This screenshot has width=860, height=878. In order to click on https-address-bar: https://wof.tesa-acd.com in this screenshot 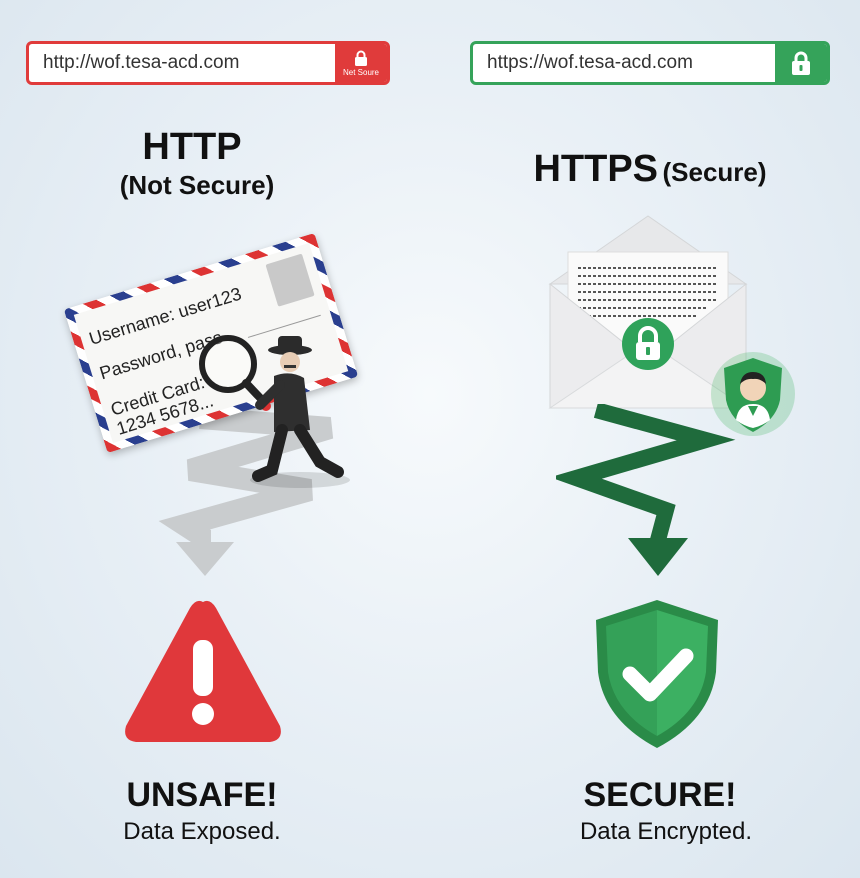, I will do `click(650, 63)`.